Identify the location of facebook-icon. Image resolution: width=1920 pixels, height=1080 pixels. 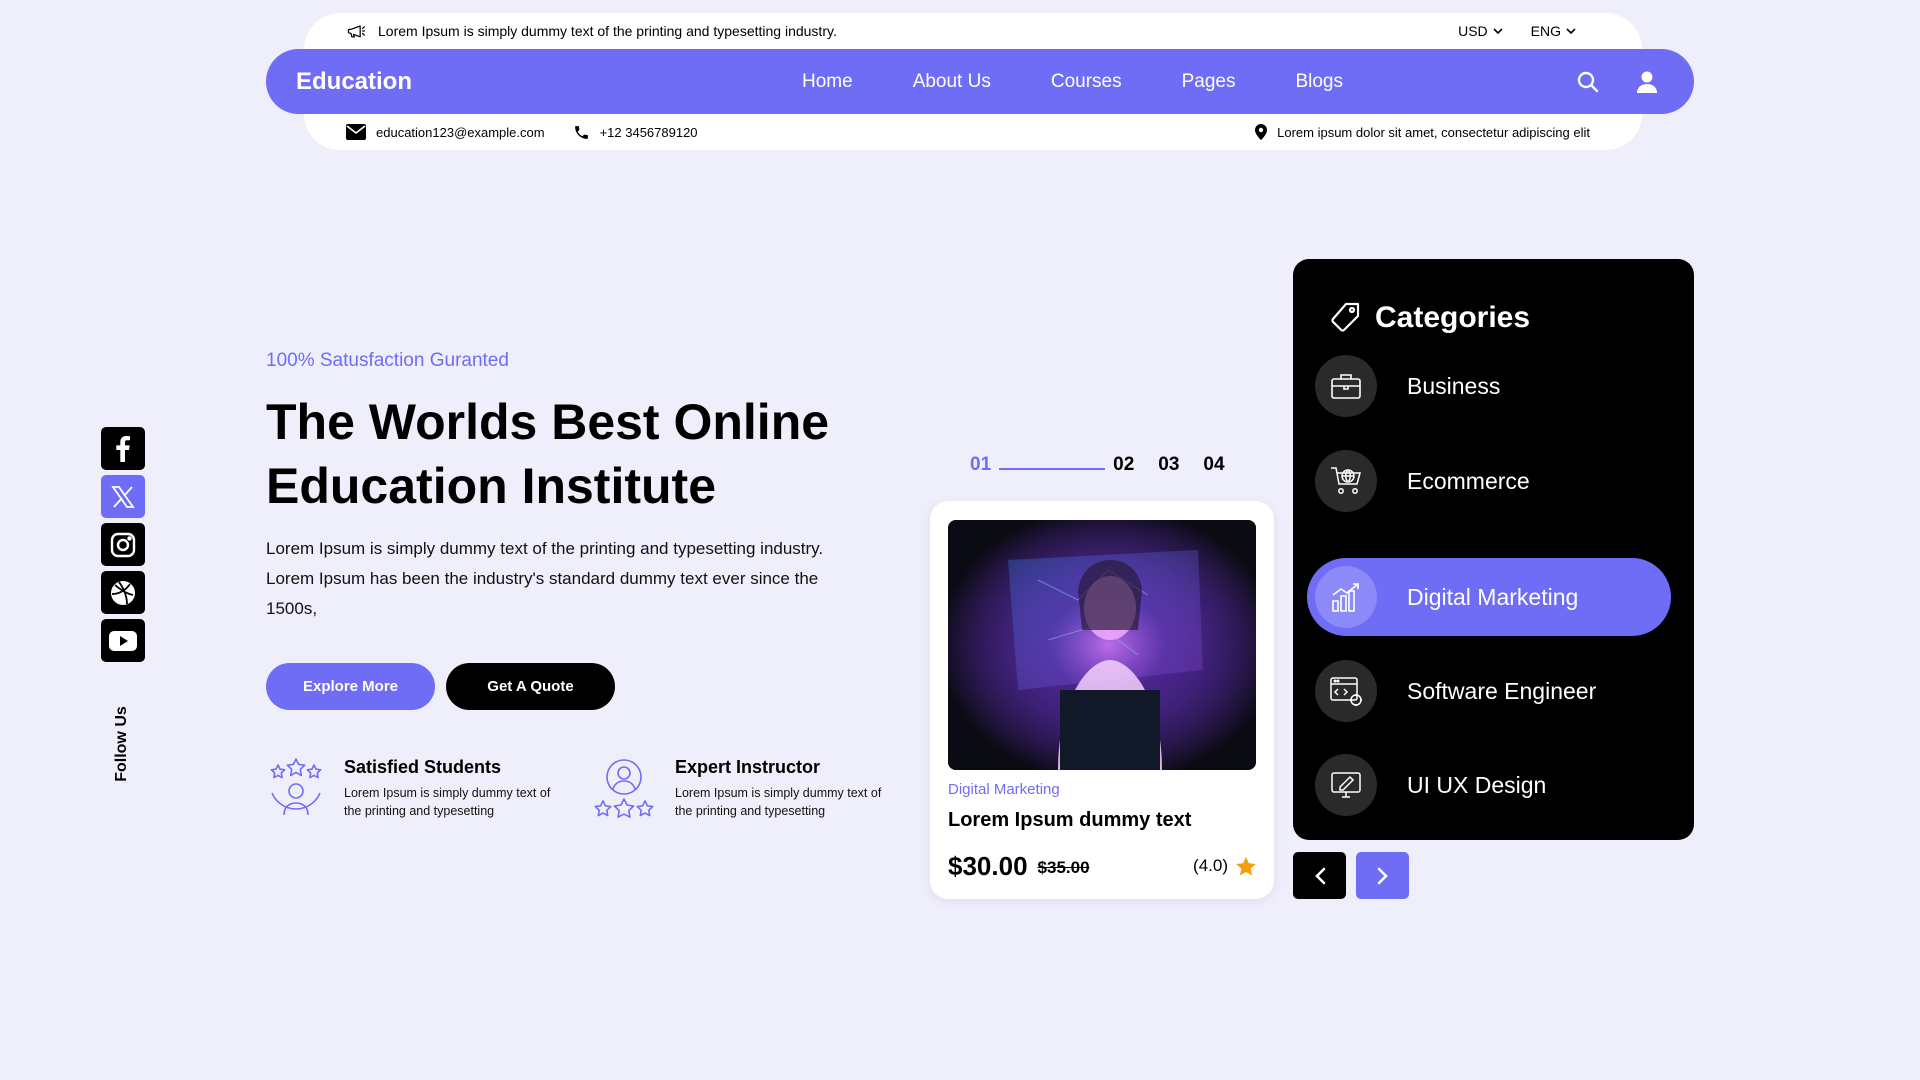
(123, 448).